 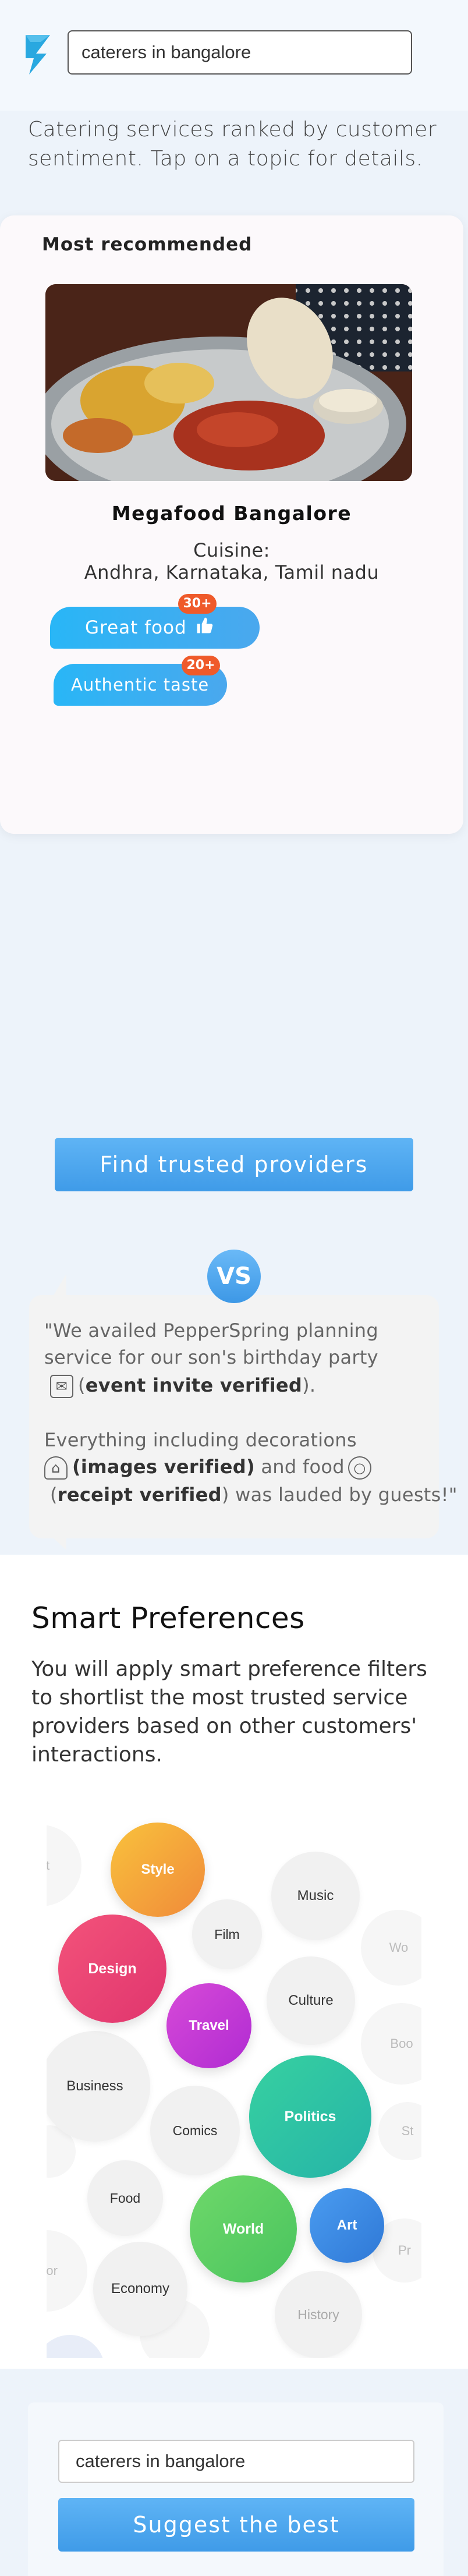 What do you see at coordinates (391, 1948) in the screenshot?
I see `preference-bubble: Wo` at bounding box center [391, 1948].